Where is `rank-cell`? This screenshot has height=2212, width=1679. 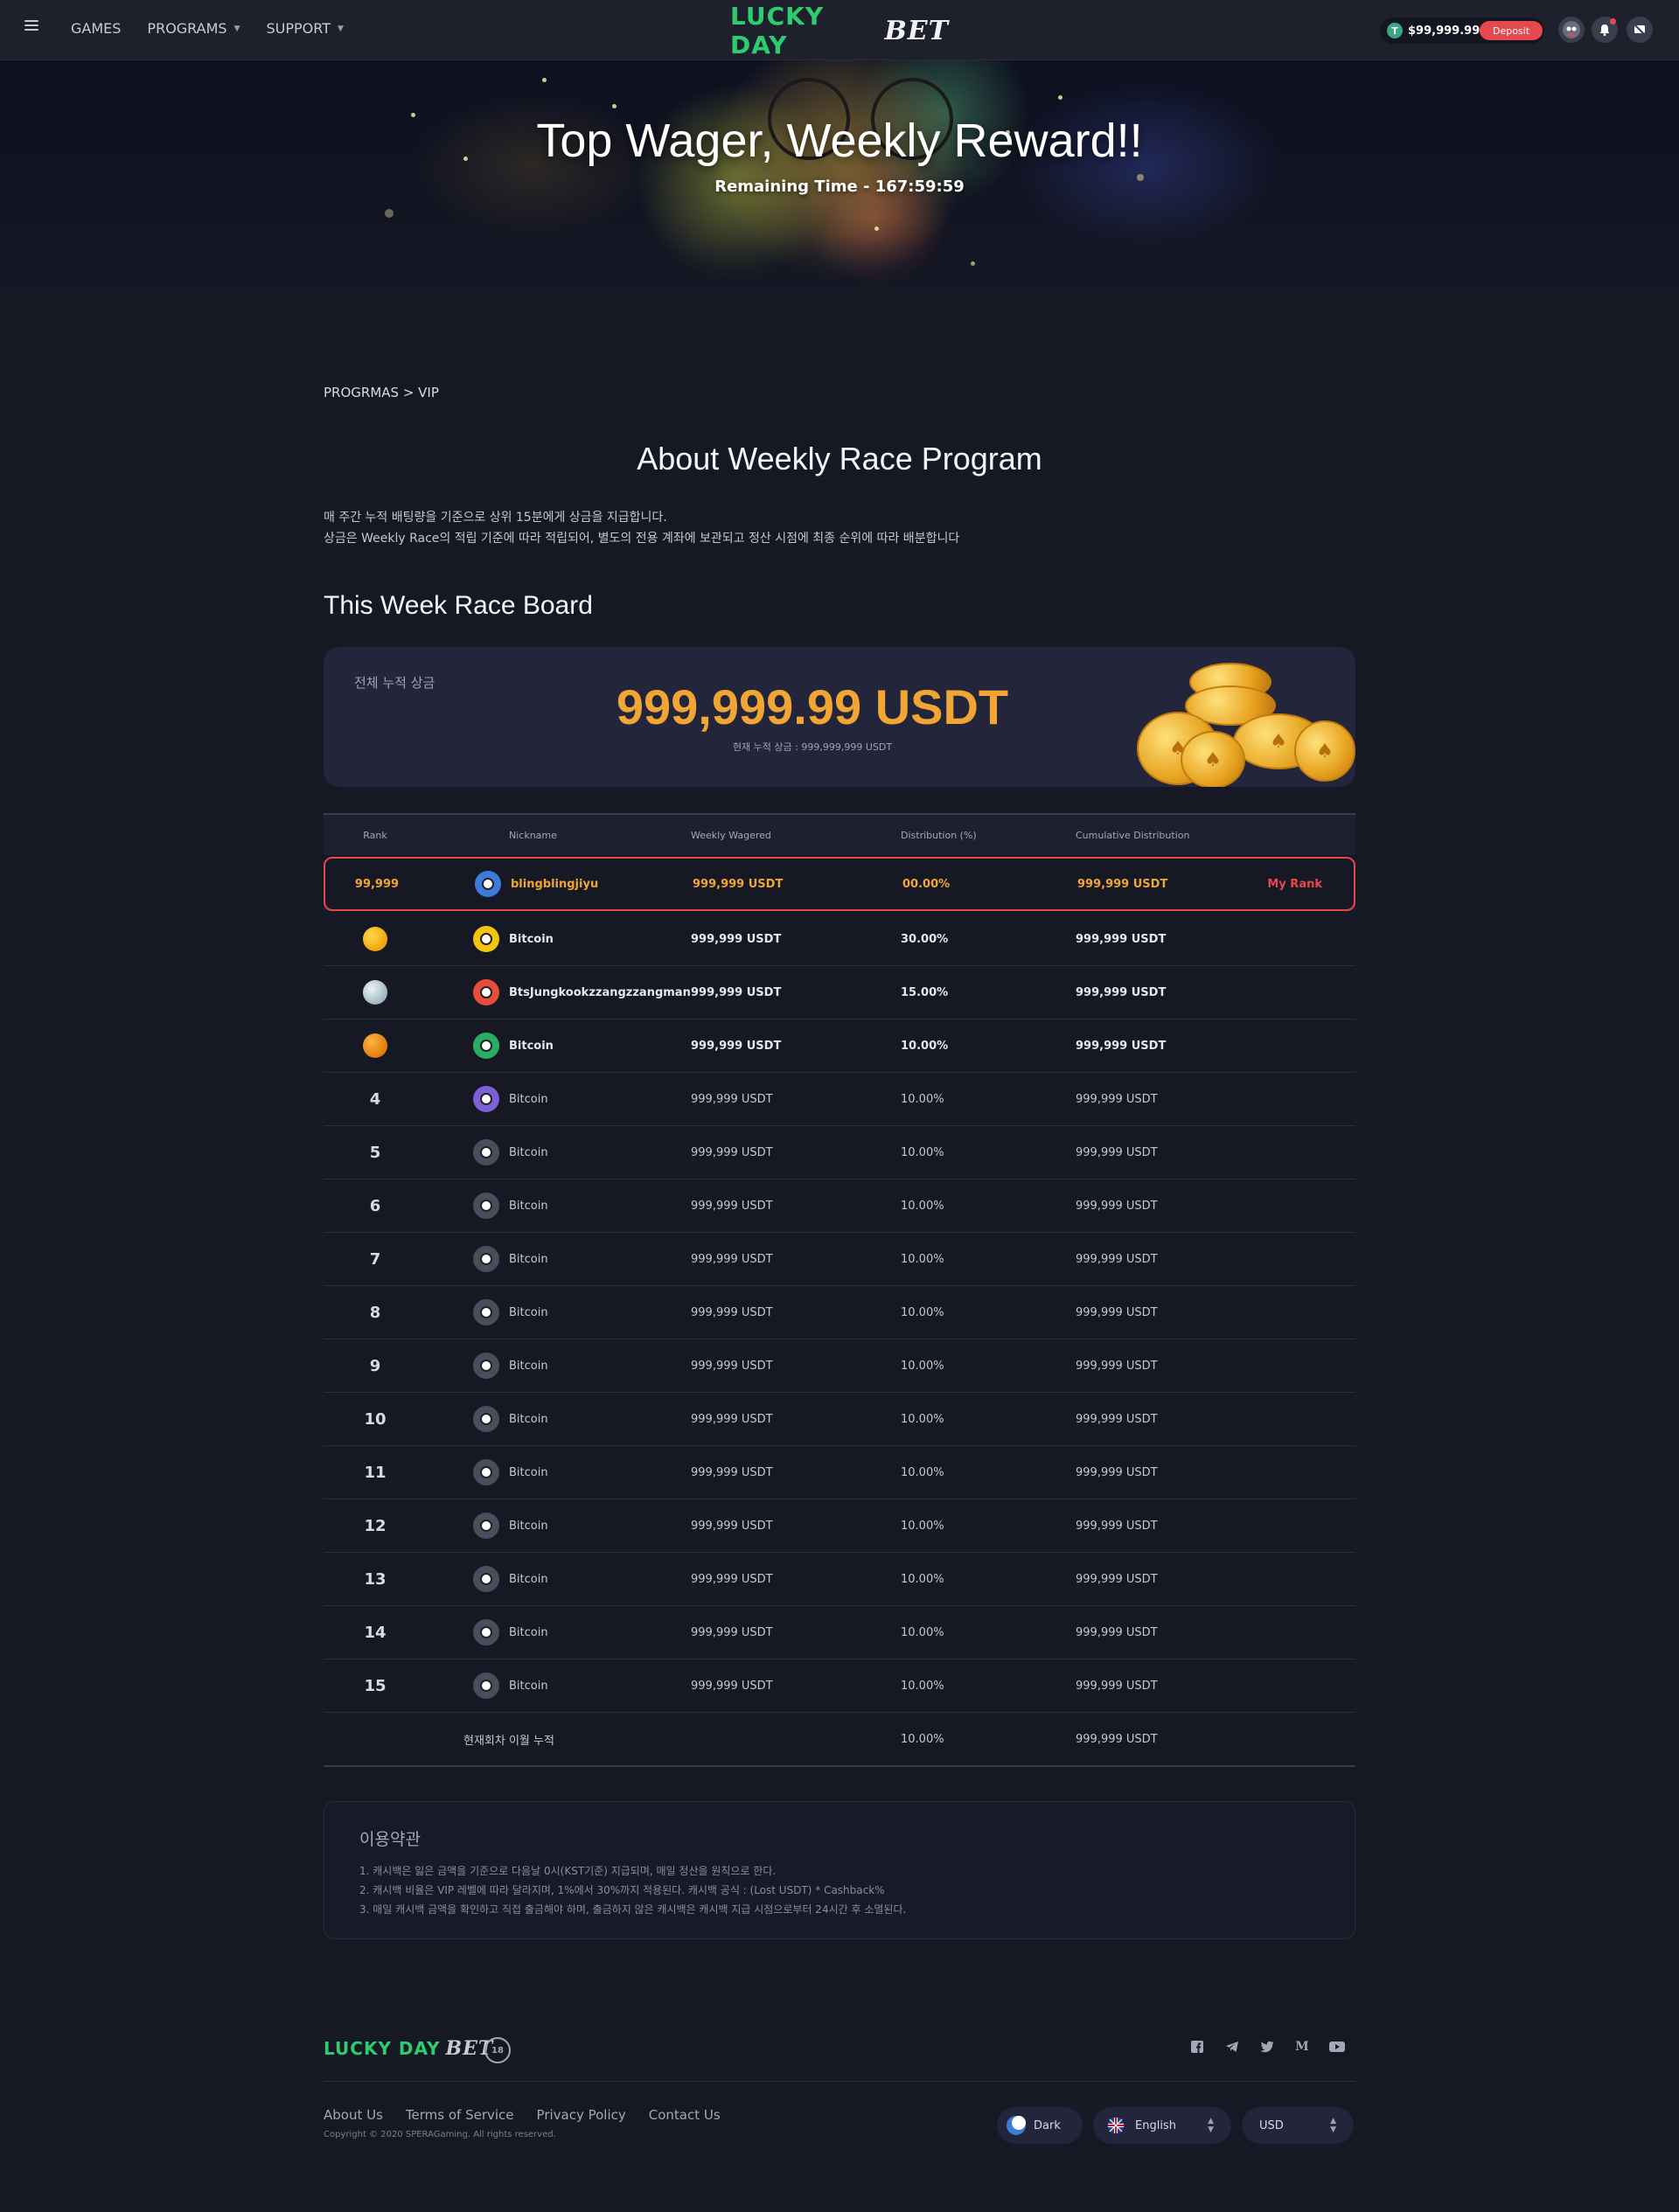 rank-cell is located at coordinates (375, 1045).